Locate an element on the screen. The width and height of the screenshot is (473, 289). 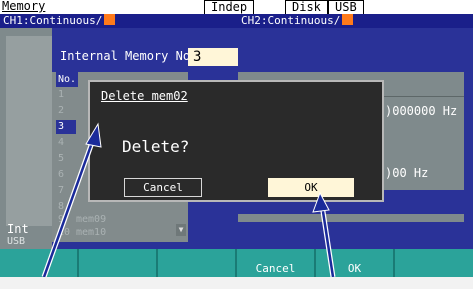
ch1-indicator-icon is located at coordinates (110, 19).